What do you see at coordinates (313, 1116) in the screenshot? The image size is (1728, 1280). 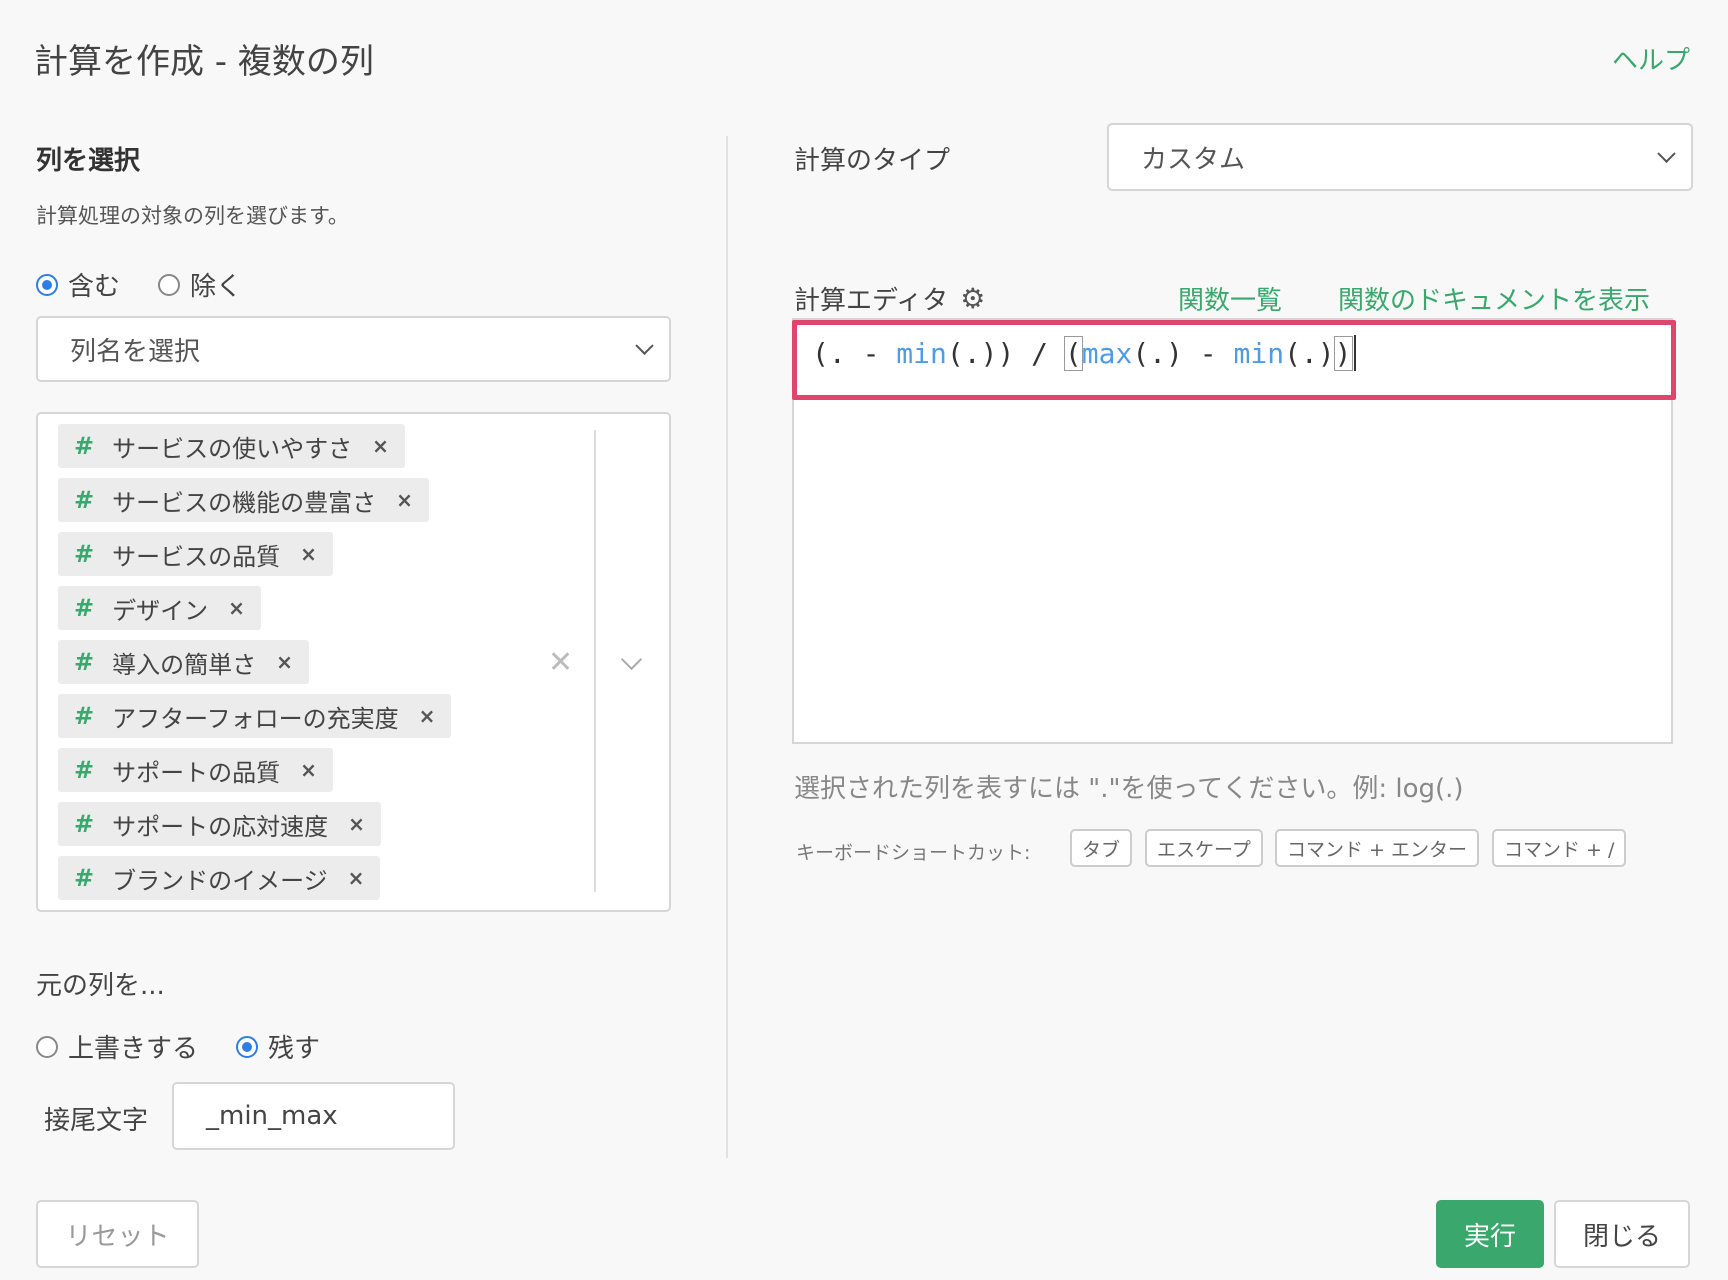 I see `suffix-input: _min_max` at bounding box center [313, 1116].